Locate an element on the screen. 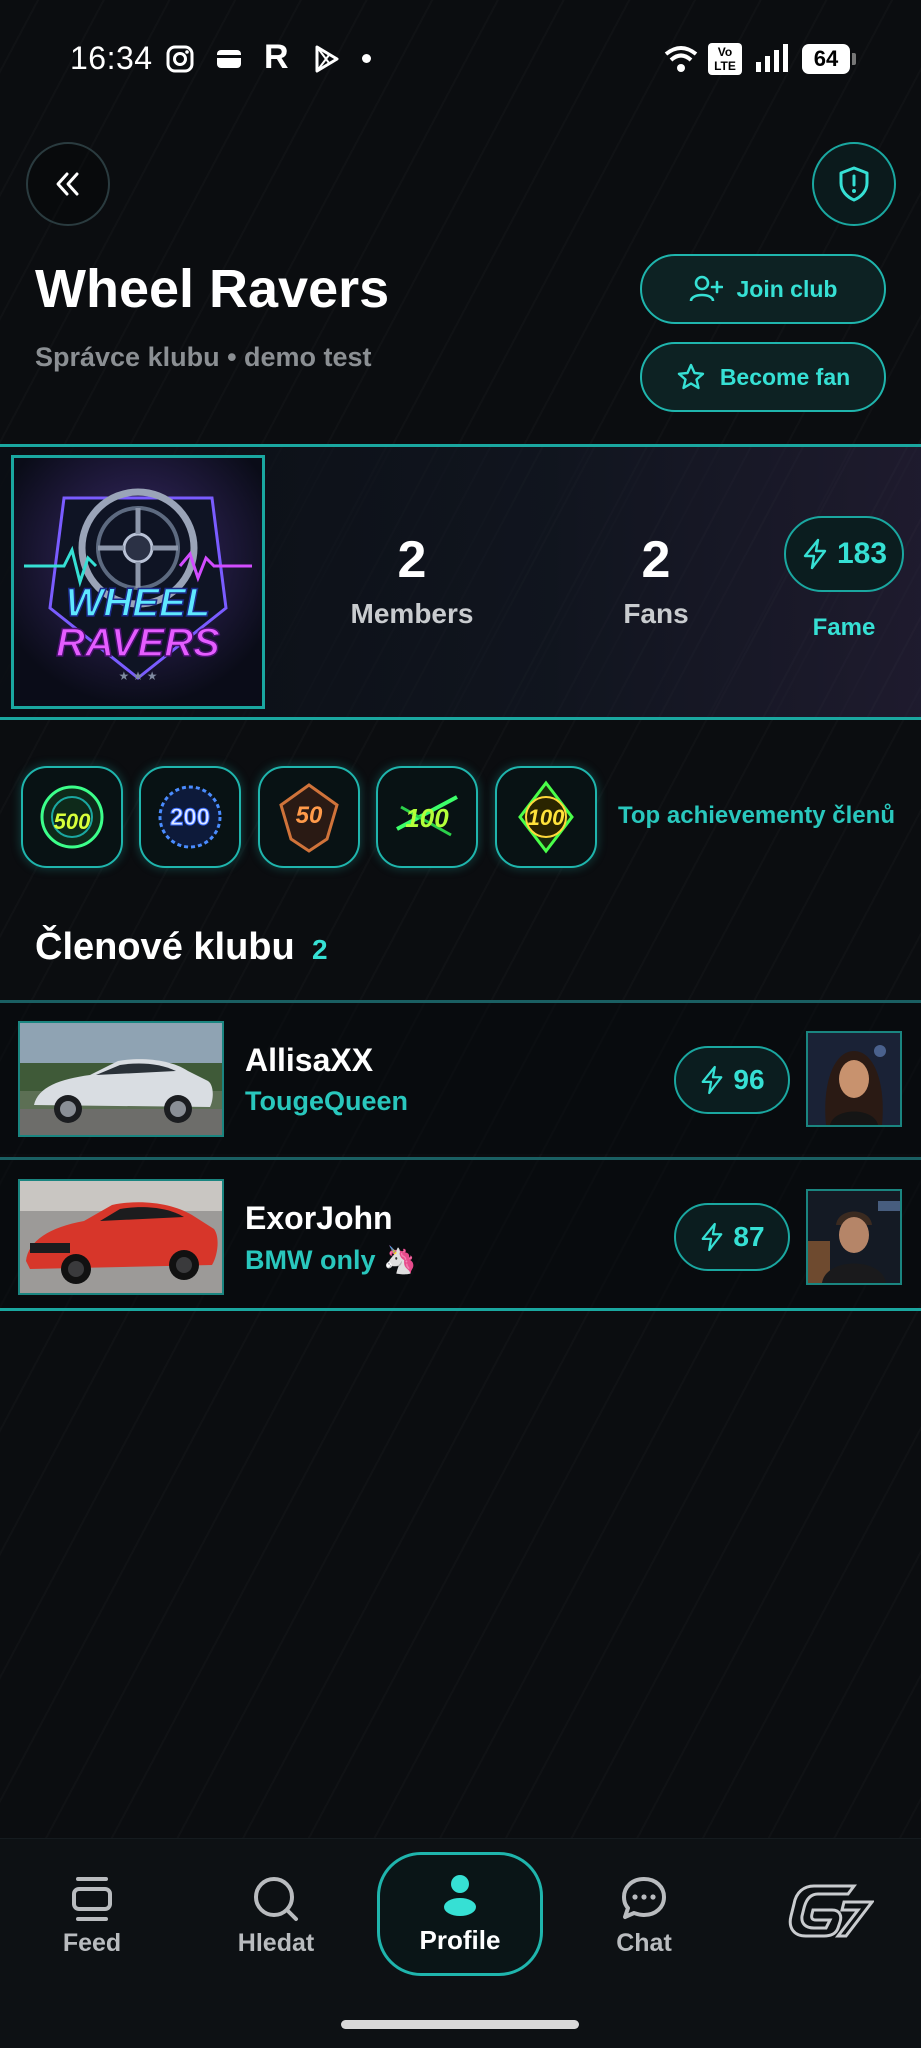 This screenshot has height=2048, width=921. wifi-icon is located at coordinates (681, 59).